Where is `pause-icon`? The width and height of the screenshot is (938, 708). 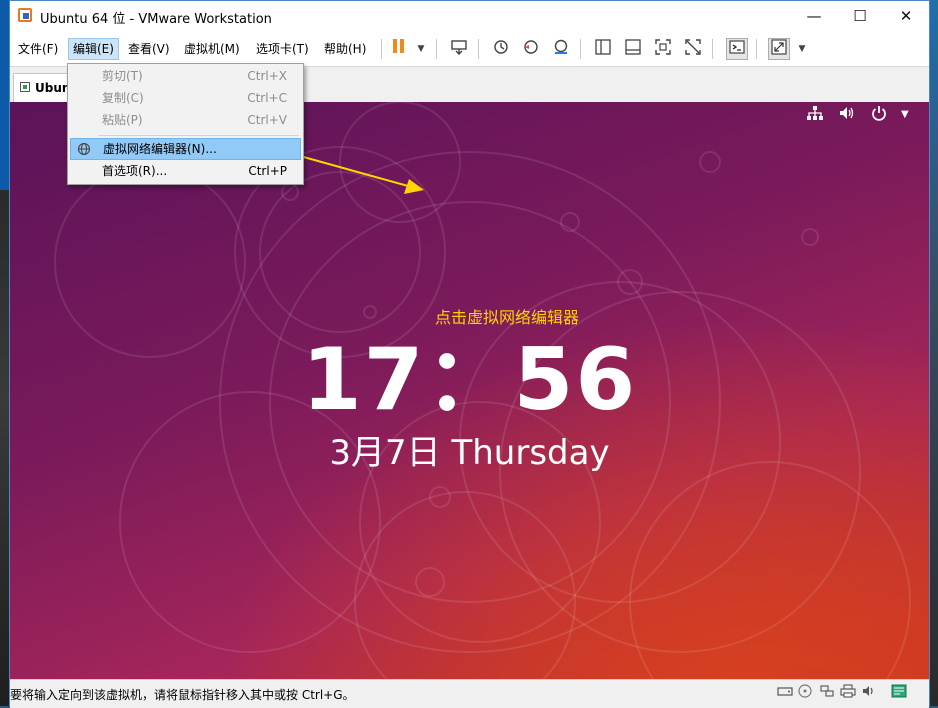 pause-icon is located at coordinates (399, 49).